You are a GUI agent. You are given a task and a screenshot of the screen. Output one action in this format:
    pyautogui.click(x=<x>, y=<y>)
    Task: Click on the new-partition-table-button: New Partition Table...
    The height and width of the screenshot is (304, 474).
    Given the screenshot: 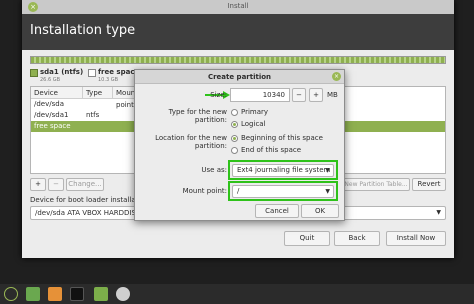 What is the action you would take?
    pyautogui.click(x=376, y=184)
    